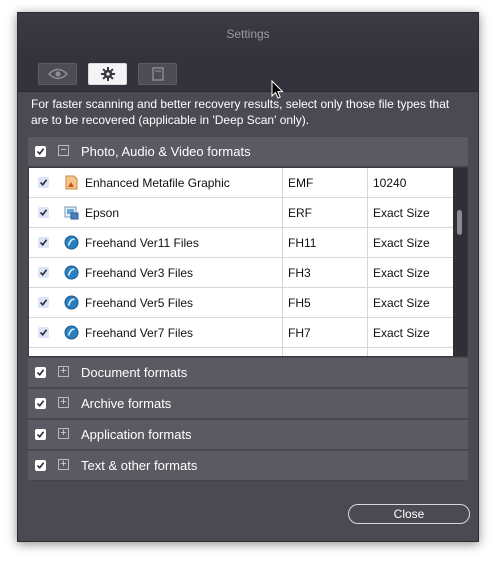 Image resolution: width=496 pixels, height=564 pixels. Describe the element at coordinates (277, 91) in the screenshot. I see `mouse-cursor-icon` at that location.